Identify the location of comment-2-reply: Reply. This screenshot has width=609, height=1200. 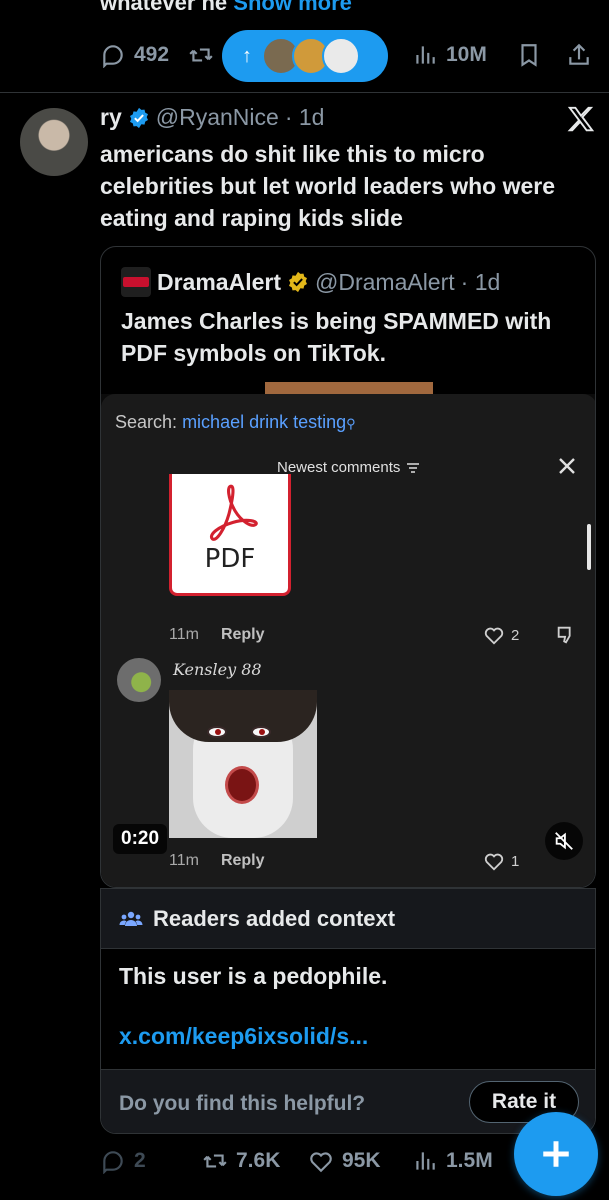
(242, 860).